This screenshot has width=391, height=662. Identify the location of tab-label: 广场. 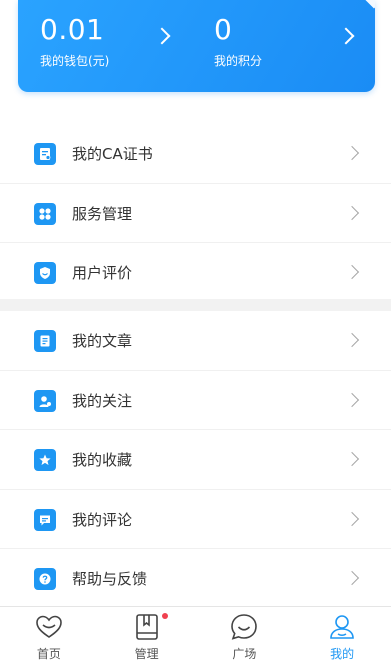
(244, 654).